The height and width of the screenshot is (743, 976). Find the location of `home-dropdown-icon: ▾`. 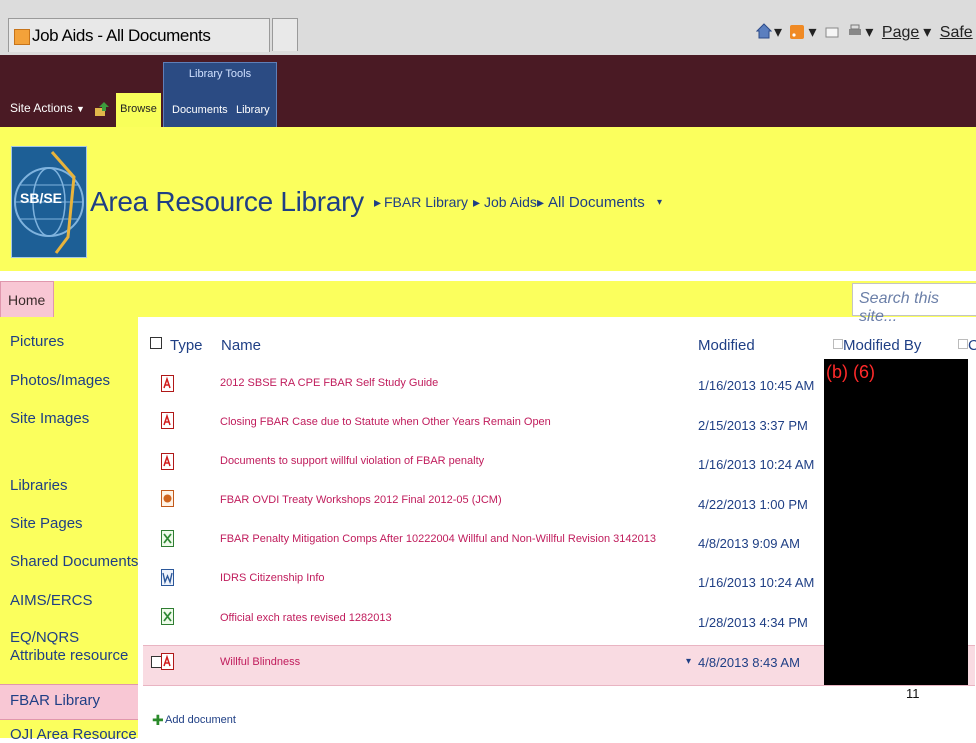

home-dropdown-icon: ▾ is located at coordinates (778, 32).